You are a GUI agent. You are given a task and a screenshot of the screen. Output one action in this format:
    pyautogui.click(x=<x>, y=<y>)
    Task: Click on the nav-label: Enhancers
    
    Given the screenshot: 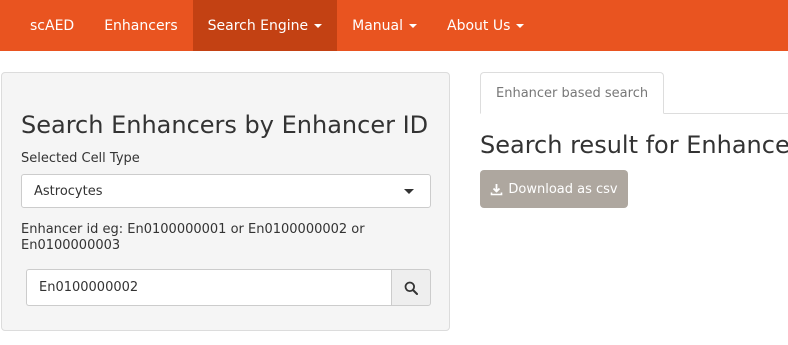 What is the action you would take?
    pyautogui.click(x=141, y=25)
    